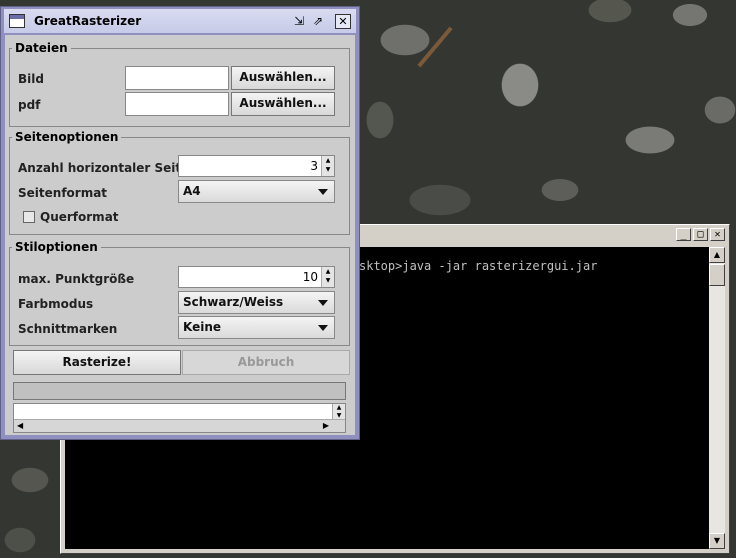  I want to click on bild-label: Bild, so click(31, 79).